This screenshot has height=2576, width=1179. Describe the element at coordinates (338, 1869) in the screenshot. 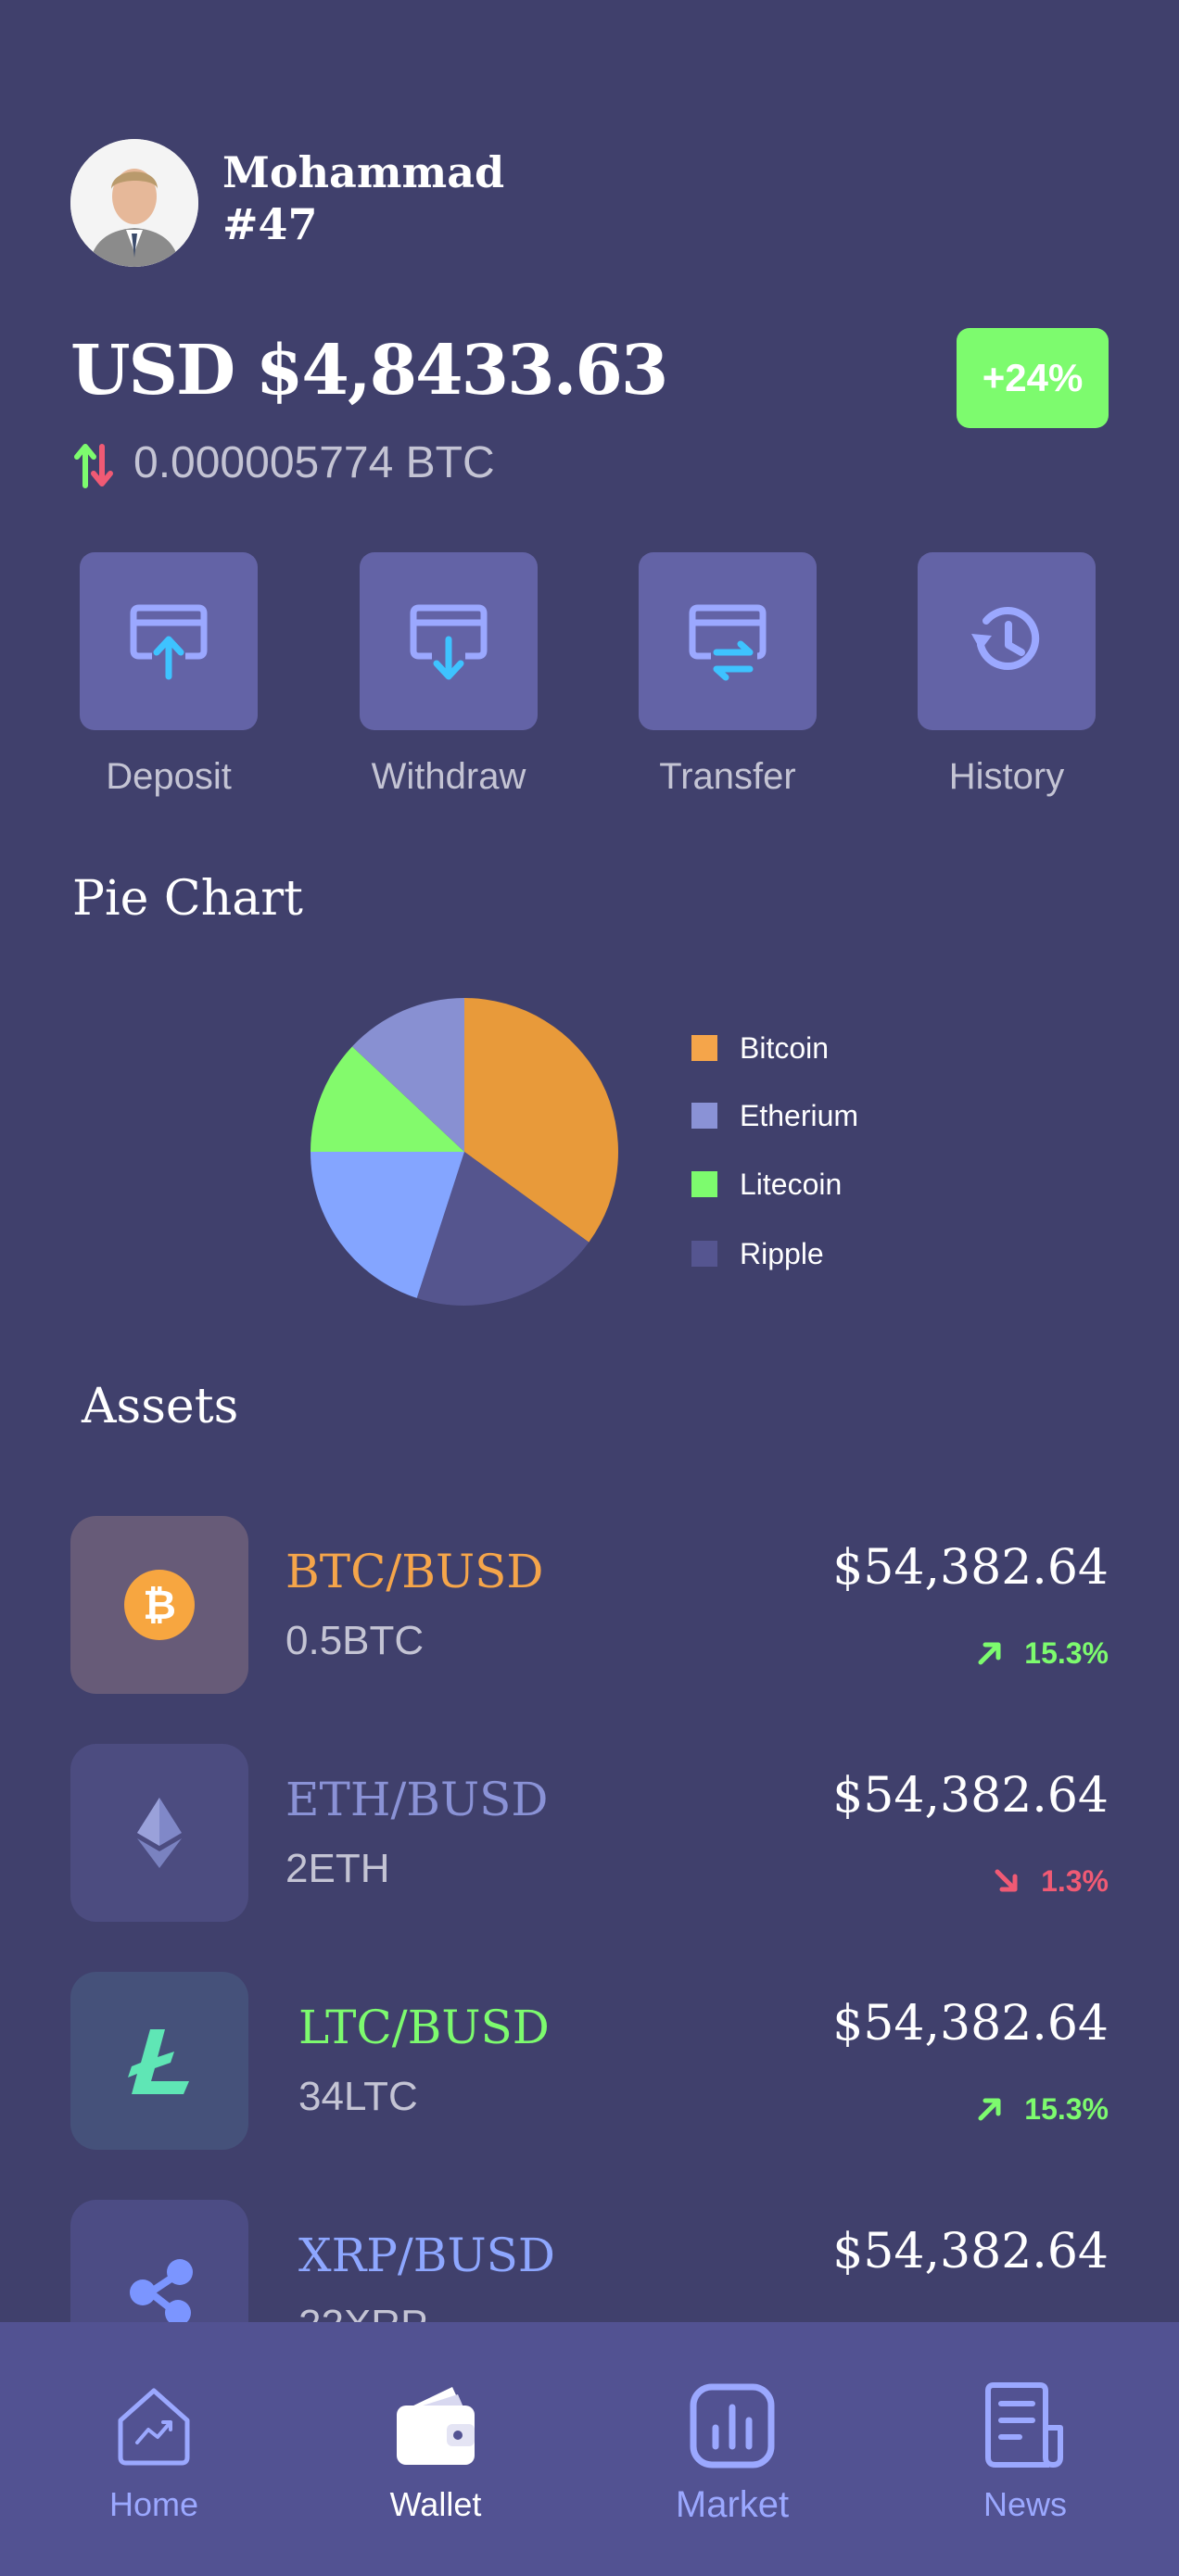

I see `asset-amount-eth: 2ETH` at that location.